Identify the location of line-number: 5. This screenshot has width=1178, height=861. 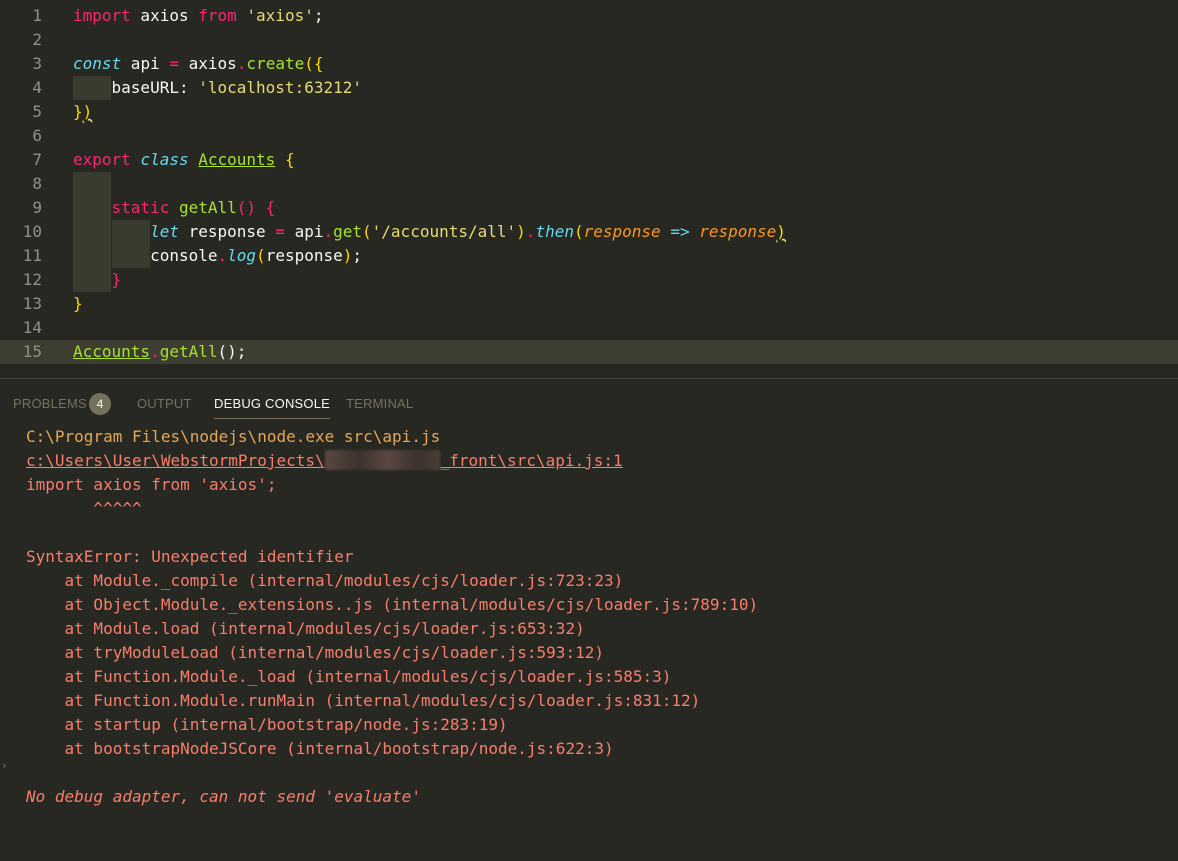
(37, 111).